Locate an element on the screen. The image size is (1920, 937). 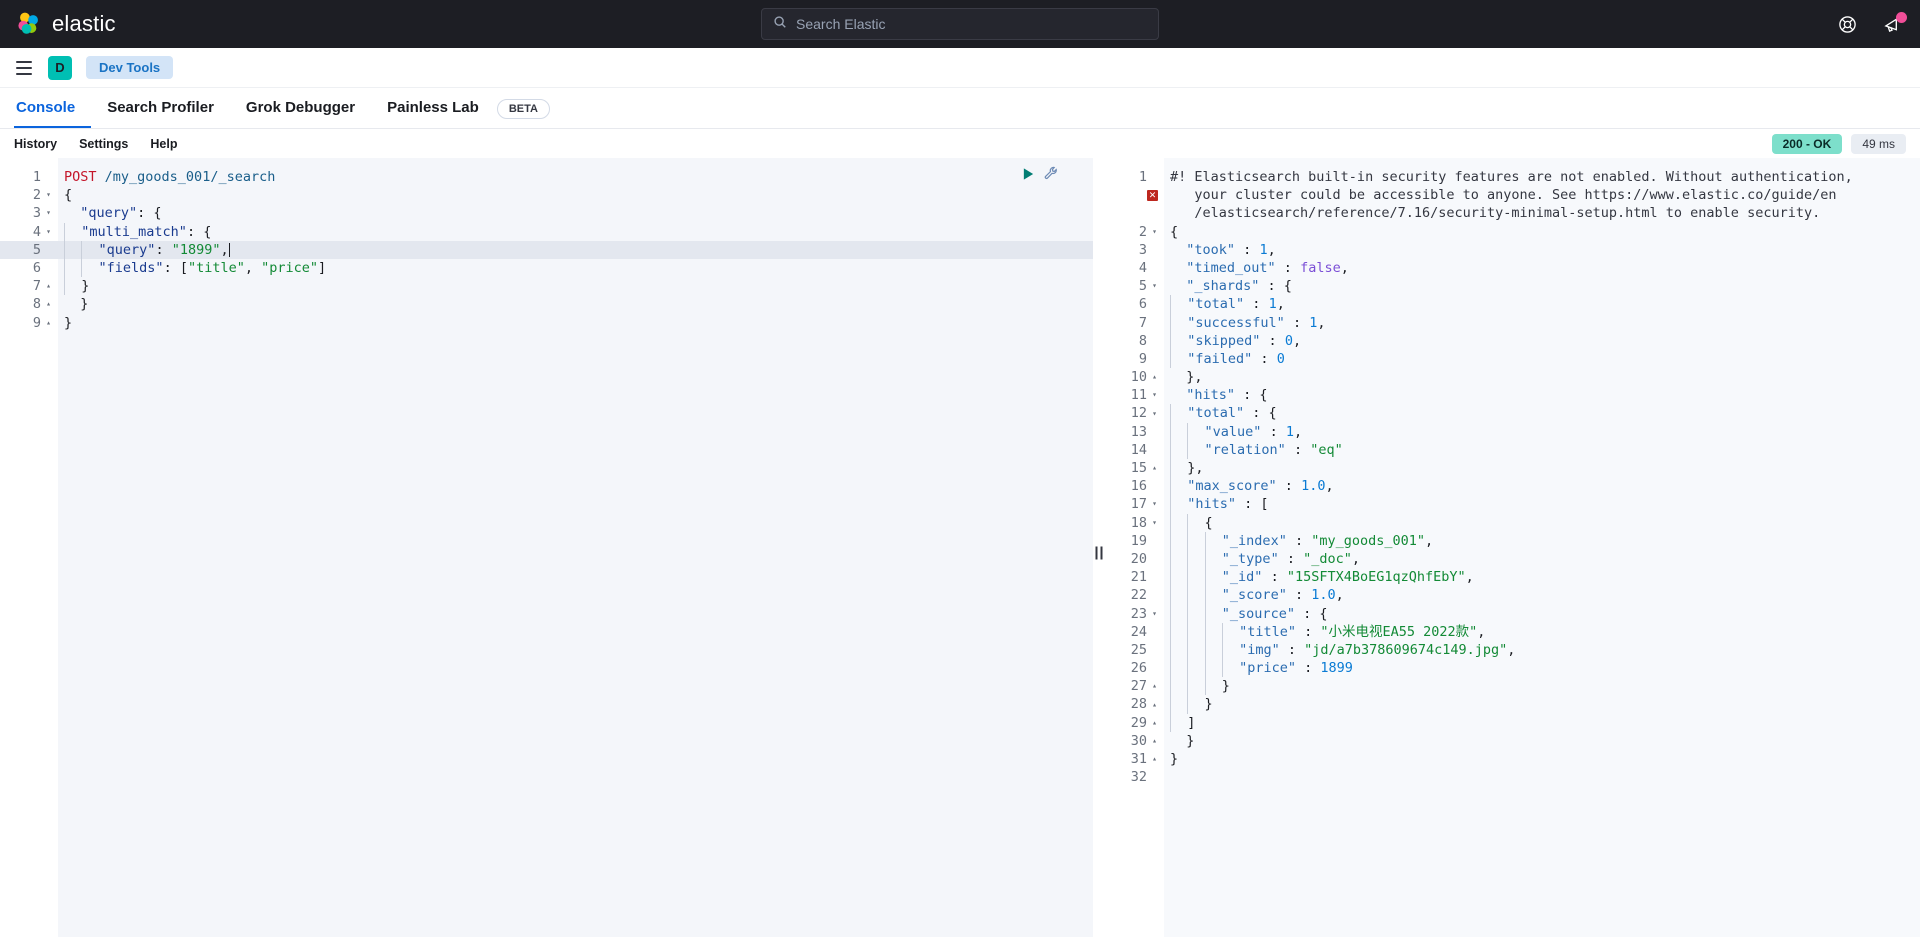
code-line: "relation" : "eq" is located at coordinates (1542, 449).